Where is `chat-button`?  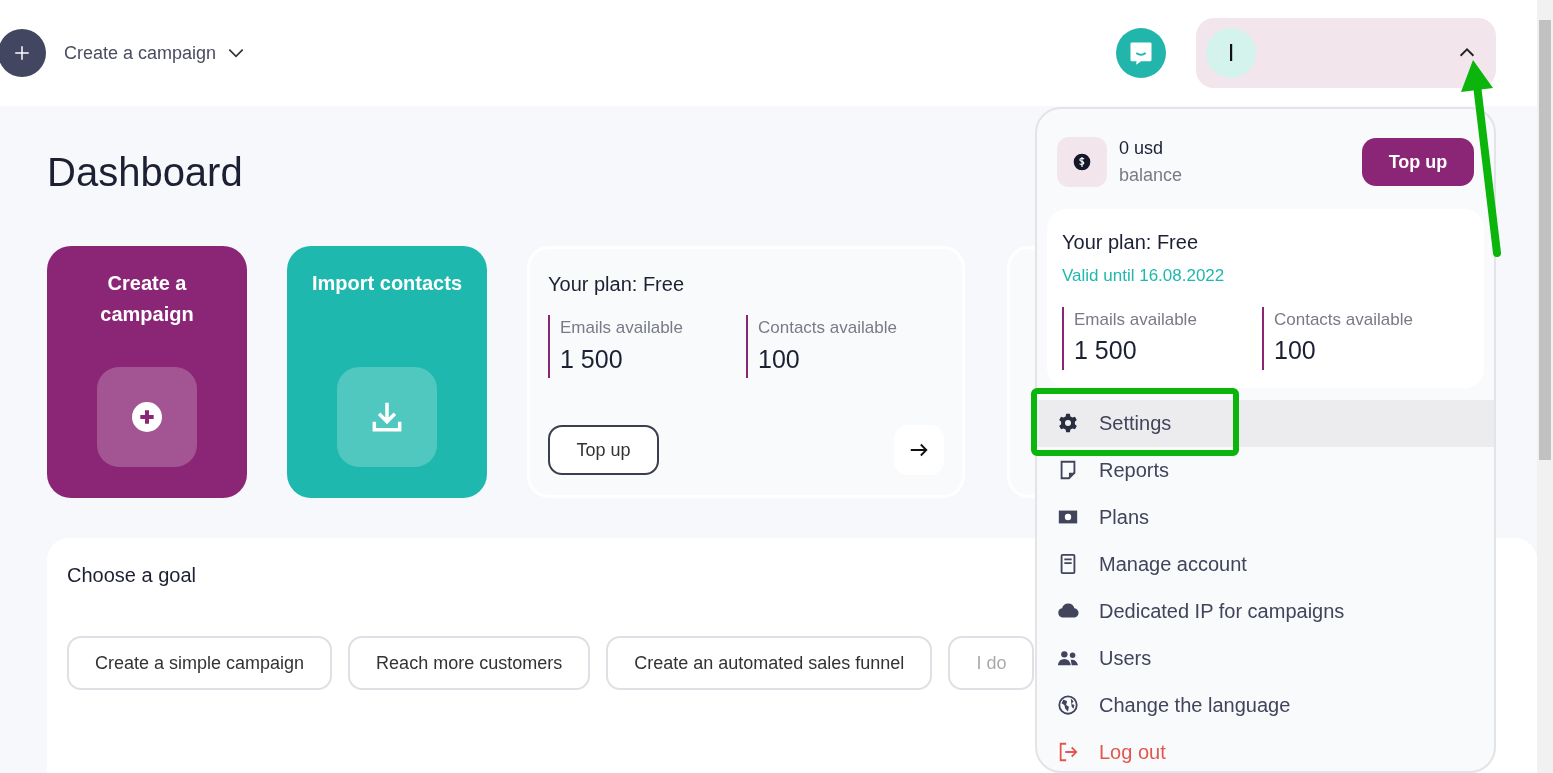
chat-button is located at coordinates (1141, 53).